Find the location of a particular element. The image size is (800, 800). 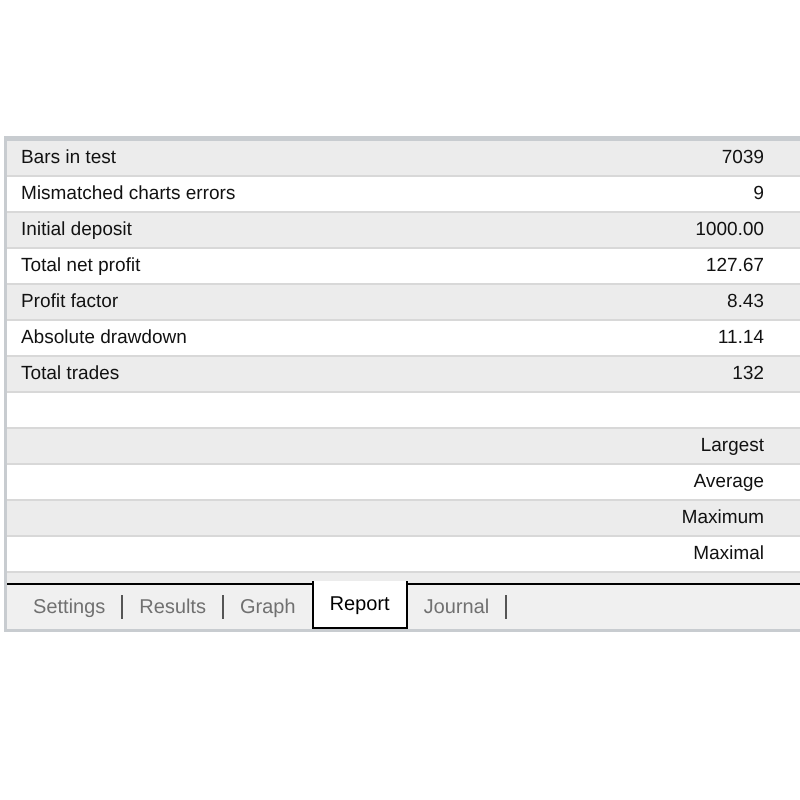

row-value: Largest is located at coordinates (732, 446).